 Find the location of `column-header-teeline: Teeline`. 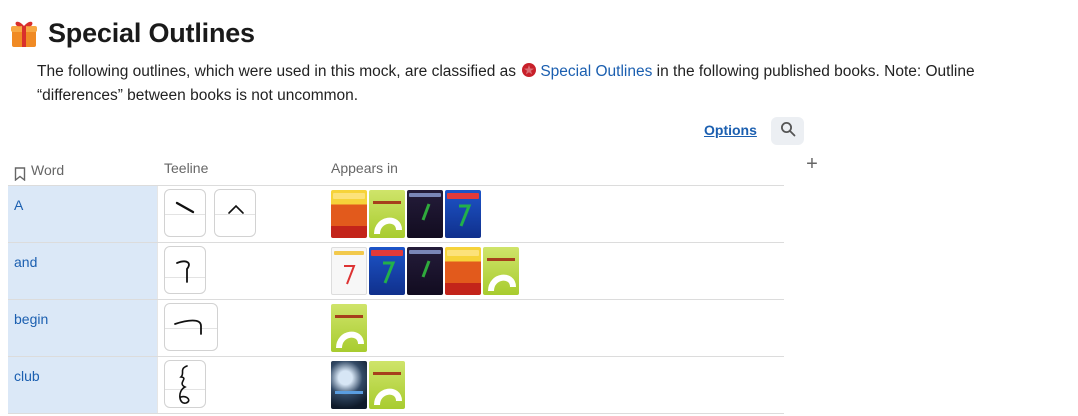

column-header-teeline: Teeline is located at coordinates (241, 170).